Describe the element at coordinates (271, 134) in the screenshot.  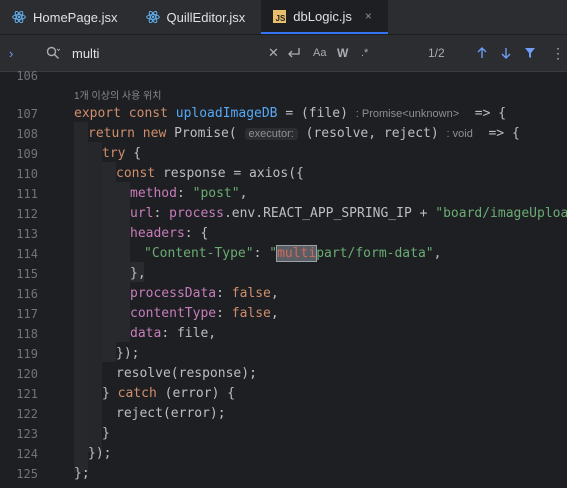
I see `inlay-param-hint: executor:` at that location.